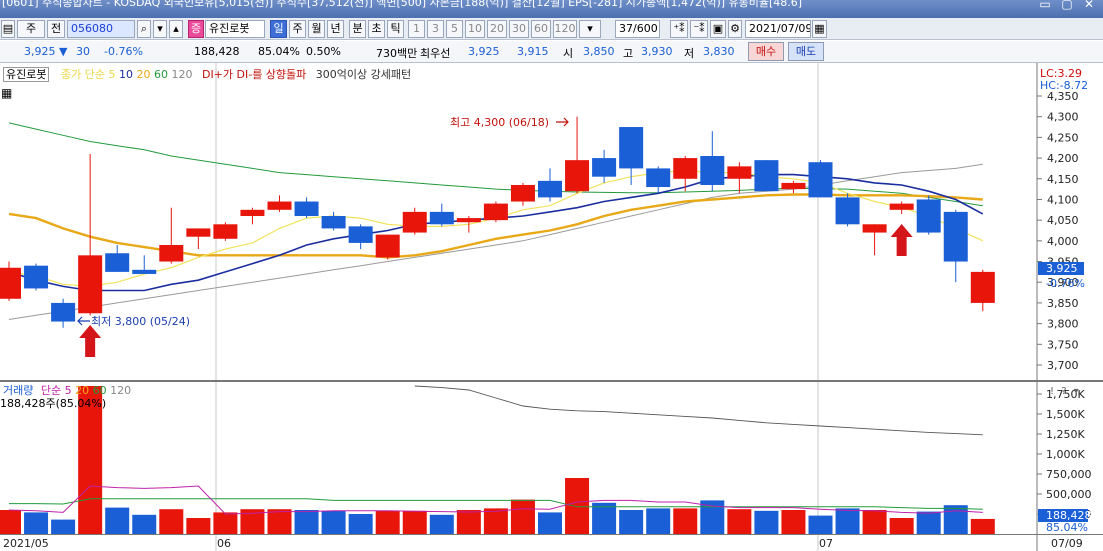  What do you see at coordinates (357, 29) in the screenshot?
I see `period-minute: 분` at bounding box center [357, 29].